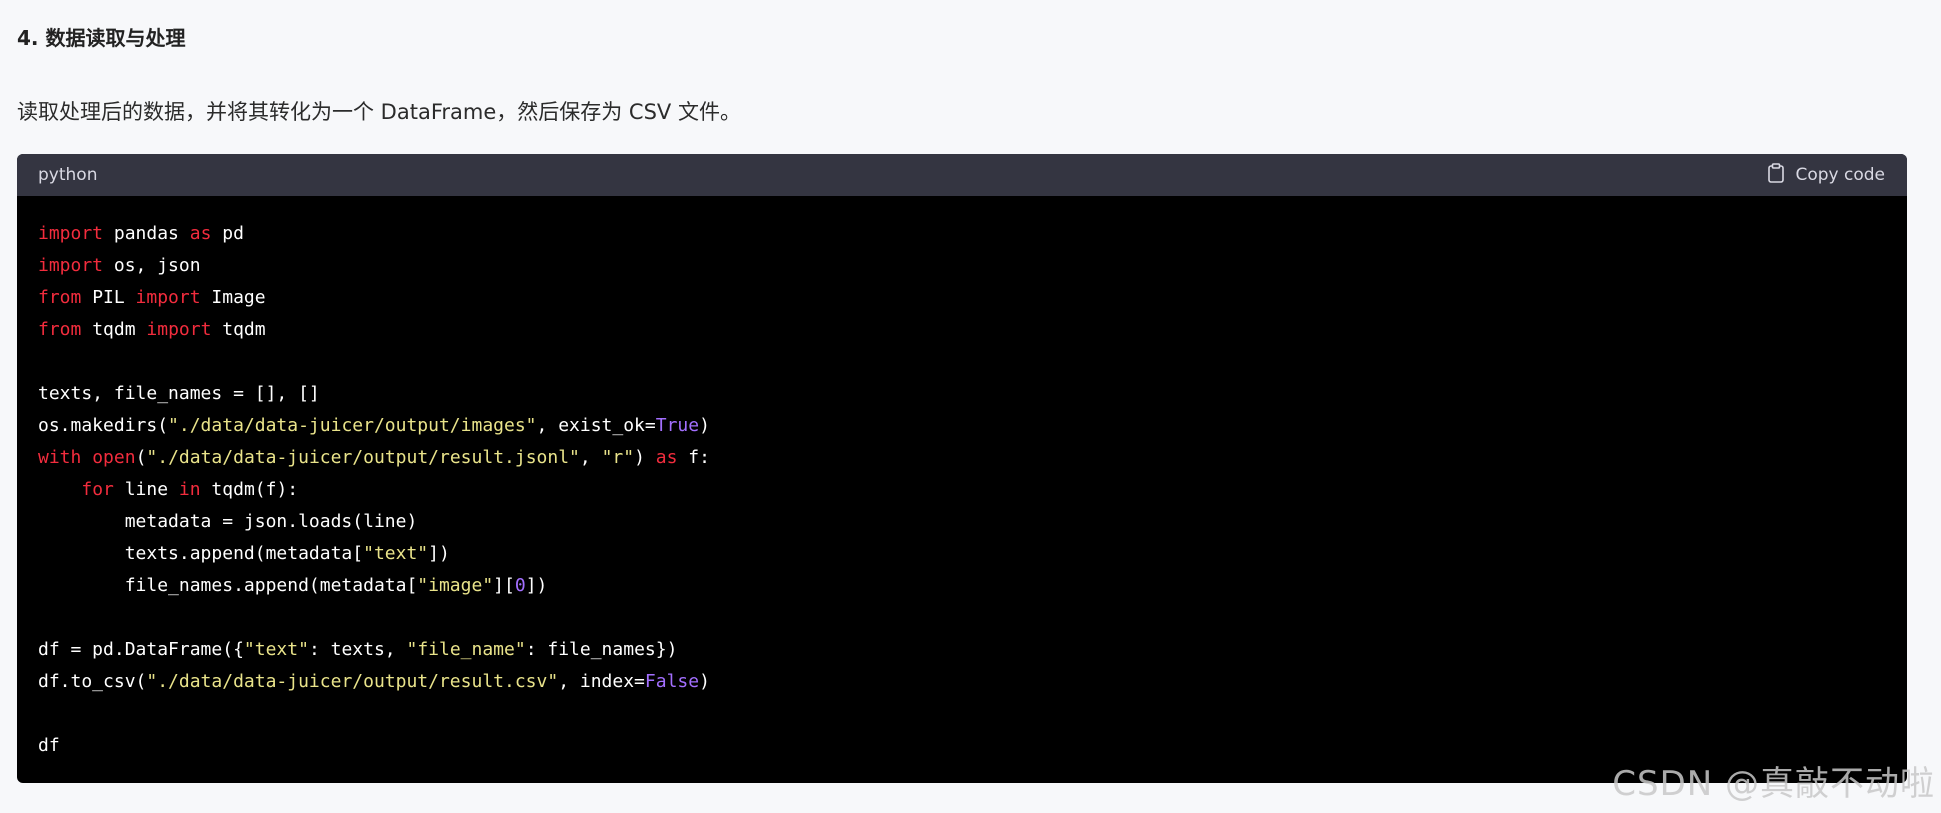 The height and width of the screenshot is (813, 1941). What do you see at coordinates (672, 681) in the screenshot?
I see `code-token: False` at bounding box center [672, 681].